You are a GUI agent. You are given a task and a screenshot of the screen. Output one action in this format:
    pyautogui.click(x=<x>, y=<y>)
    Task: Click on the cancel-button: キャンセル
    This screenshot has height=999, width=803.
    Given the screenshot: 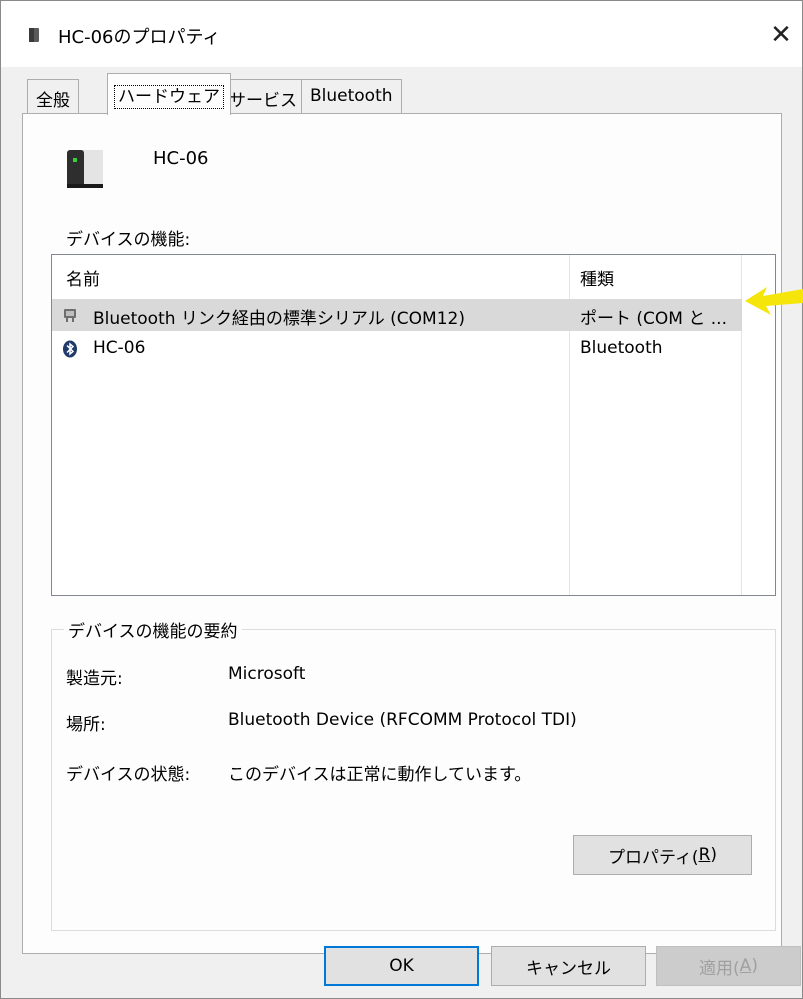 What is the action you would take?
    pyautogui.click(x=568, y=966)
    